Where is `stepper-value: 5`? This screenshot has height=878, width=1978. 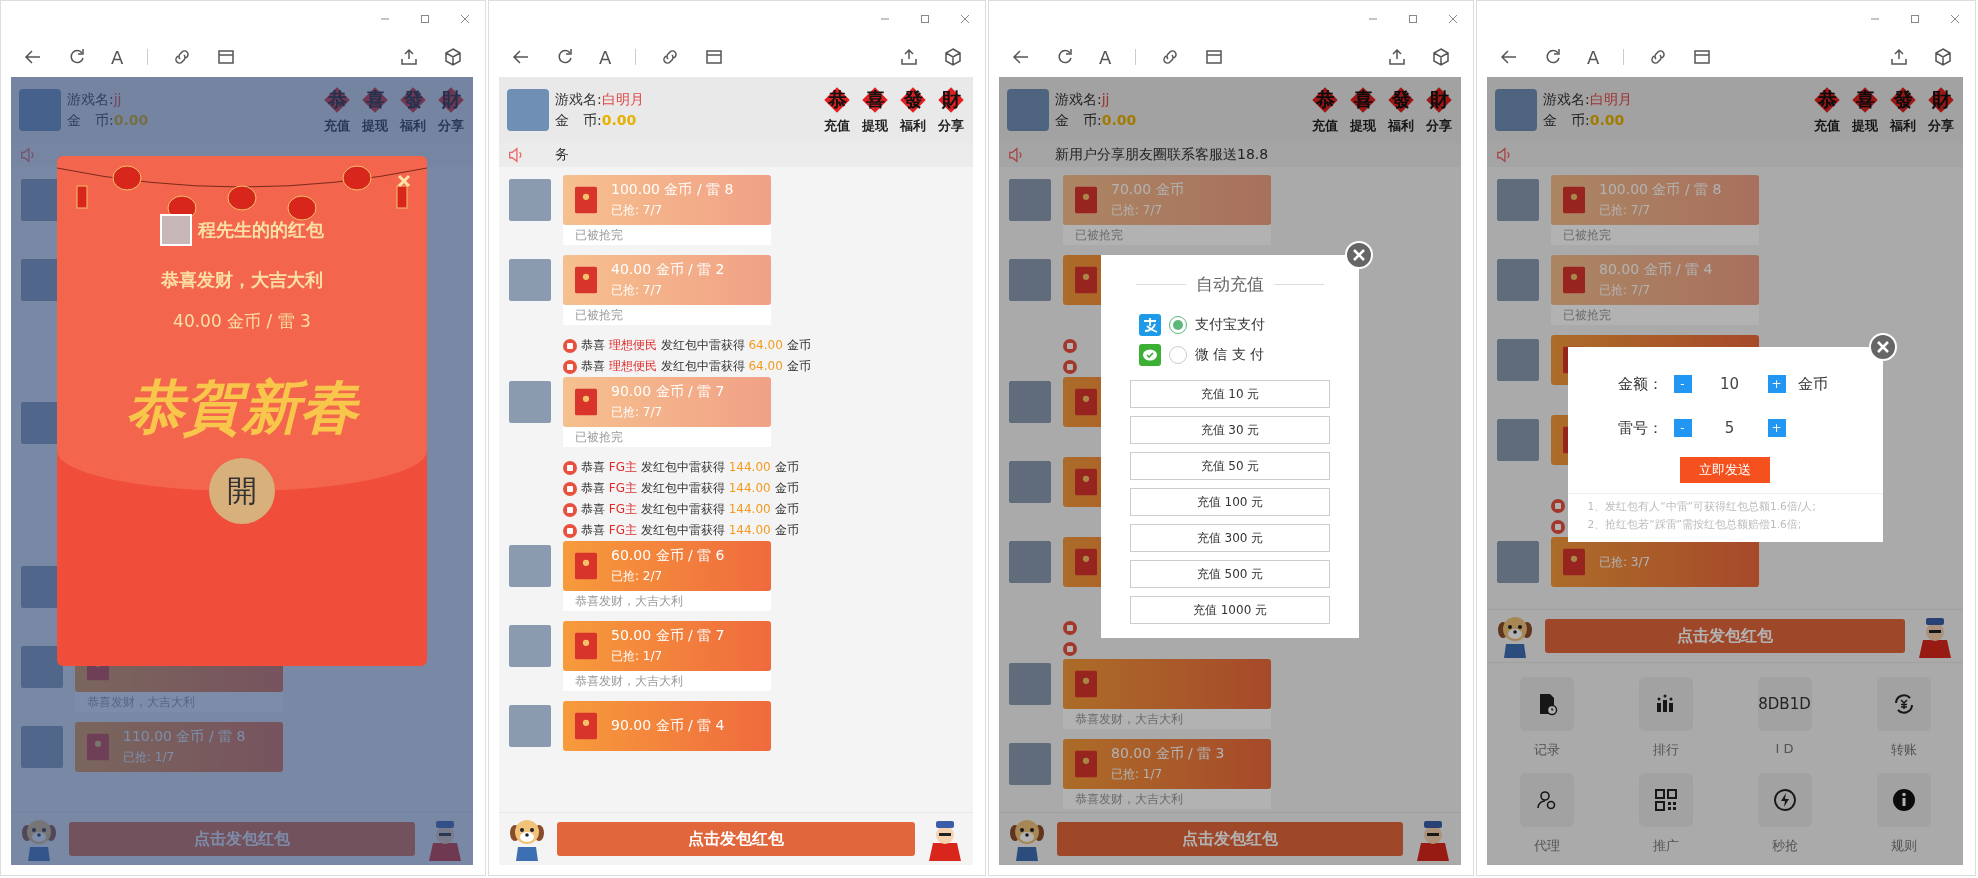 stepper-value: 5 is located at coordinates (1729, 428).